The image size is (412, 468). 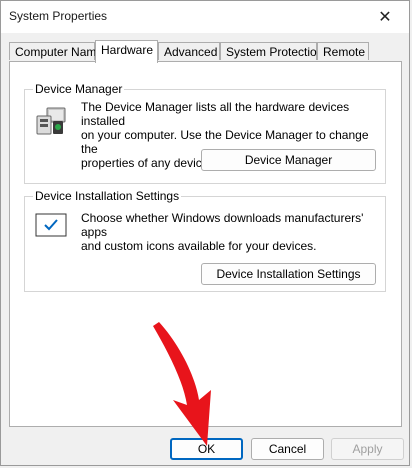 What do you see at coordinates (287, 449) in the screenshot?
I see `cancel-button: Cancel` at bounding box center [287, 449].